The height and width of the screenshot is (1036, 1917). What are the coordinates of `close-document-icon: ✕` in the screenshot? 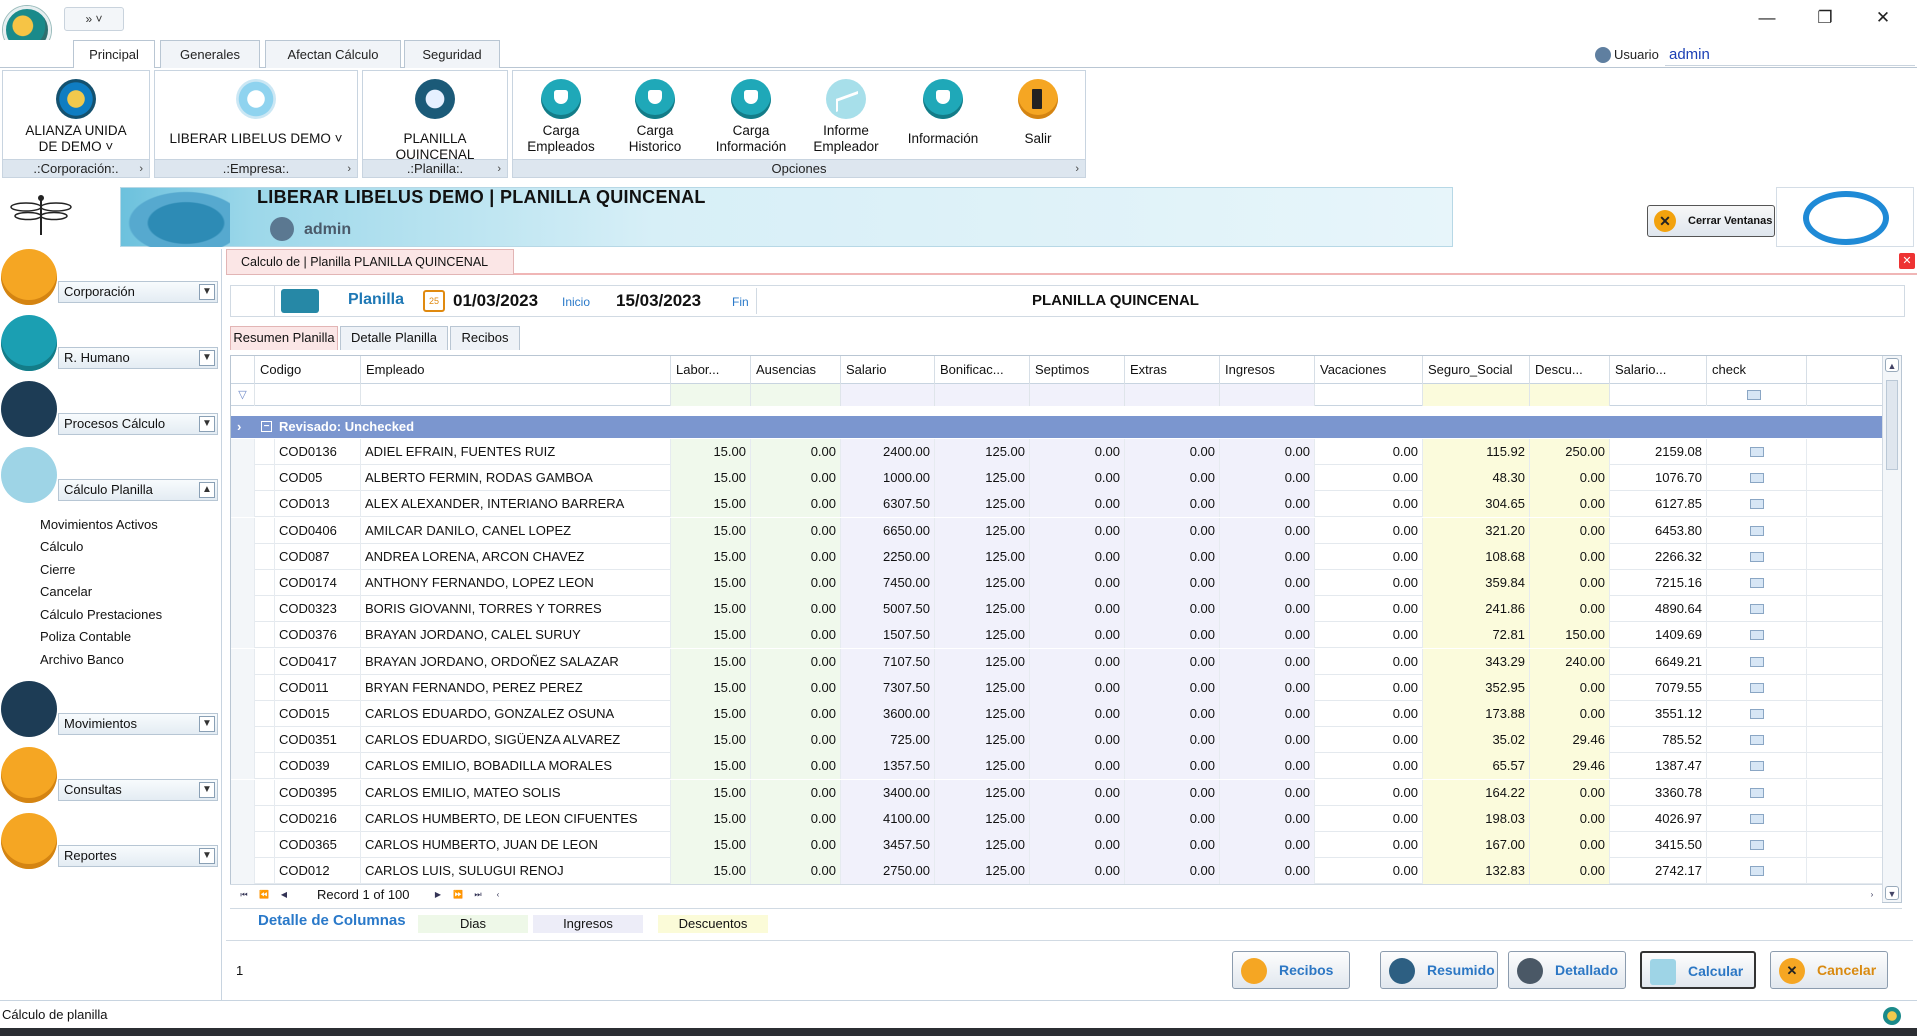 It's located at (1907, 261).